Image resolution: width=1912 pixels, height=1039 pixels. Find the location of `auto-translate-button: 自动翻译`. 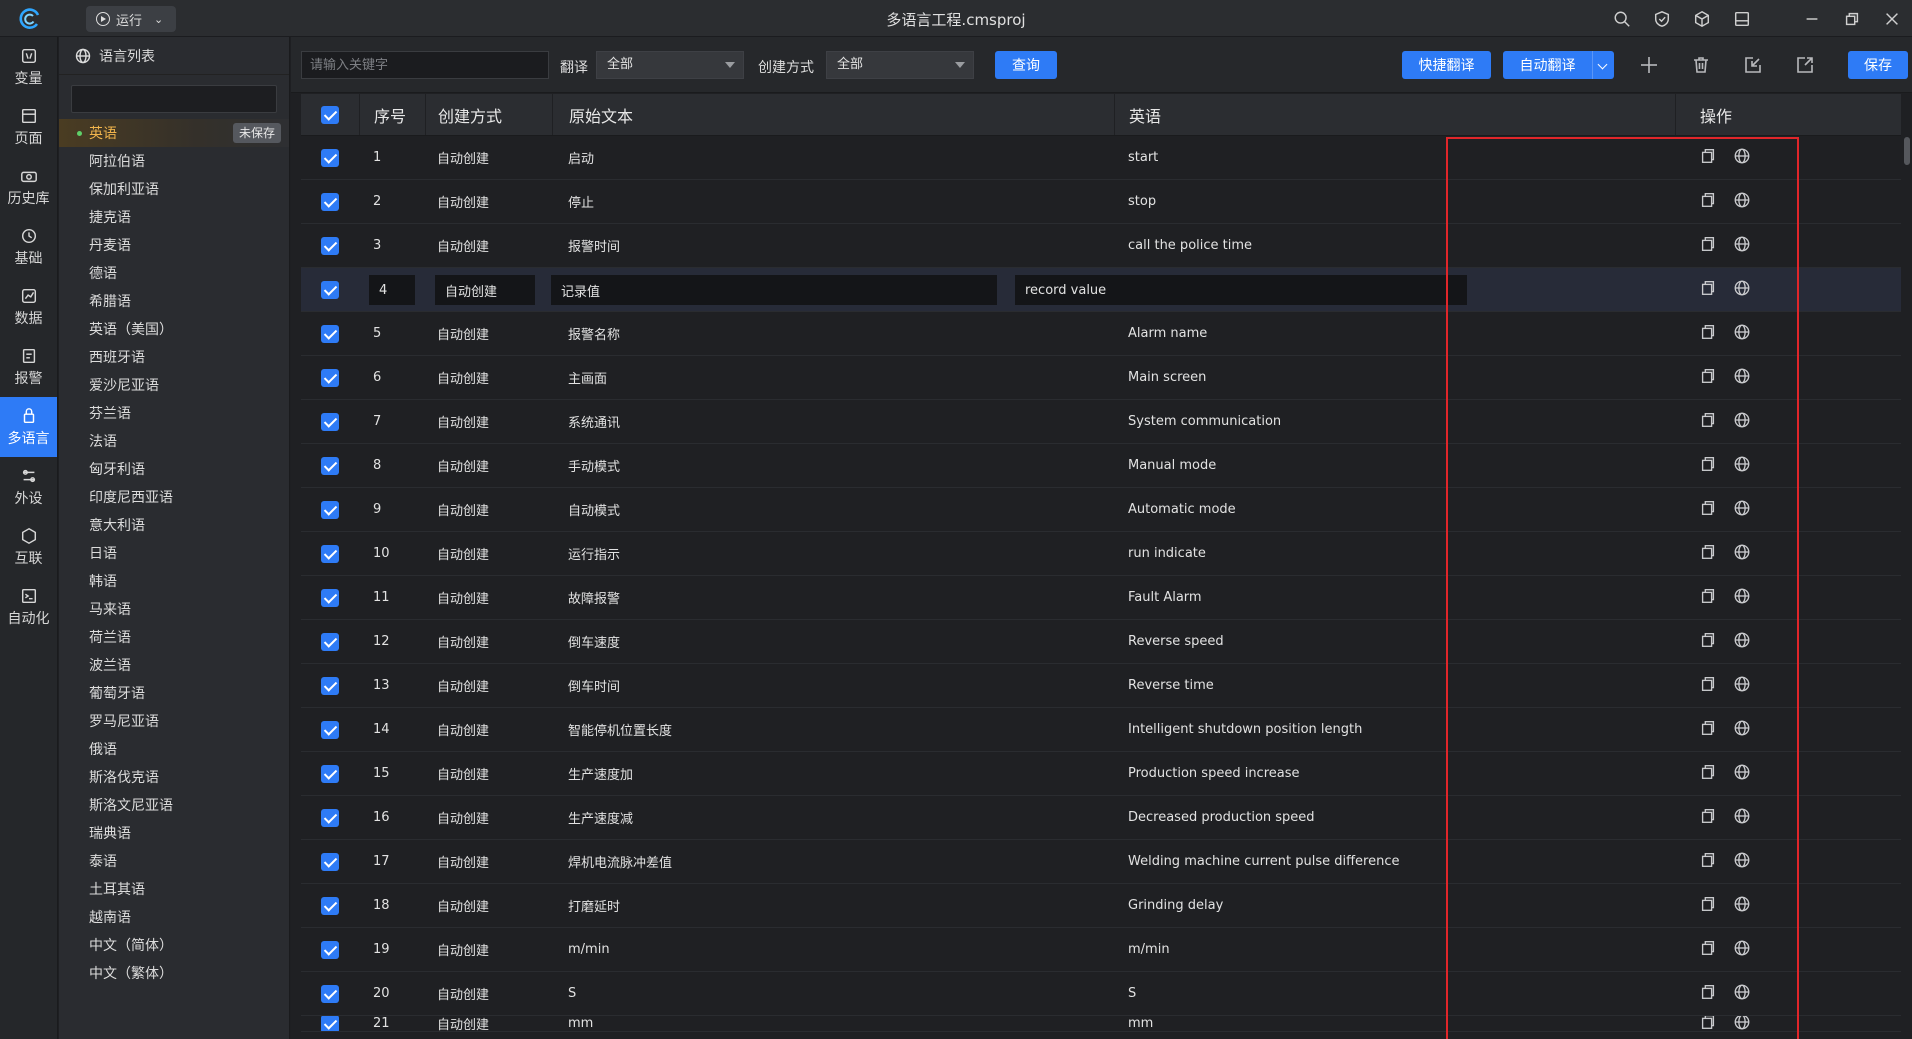

auto-translate-button: 自动翻译 is located at coordinates (1547, 65).